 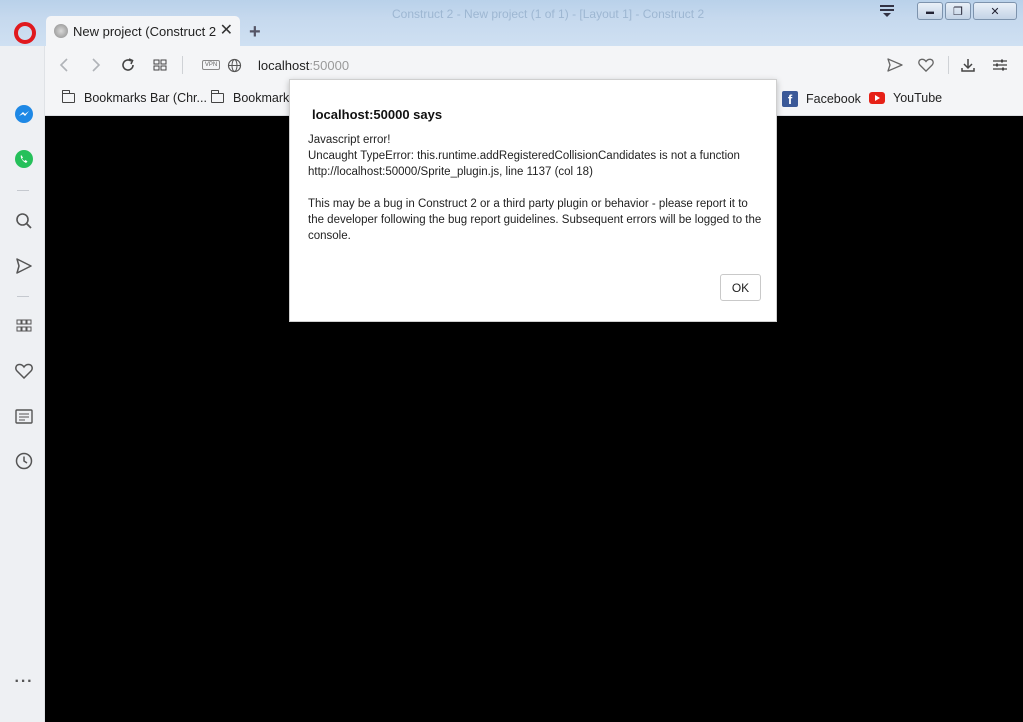 I want to click on minimize-button: ▬, so click(x=930, y=11).